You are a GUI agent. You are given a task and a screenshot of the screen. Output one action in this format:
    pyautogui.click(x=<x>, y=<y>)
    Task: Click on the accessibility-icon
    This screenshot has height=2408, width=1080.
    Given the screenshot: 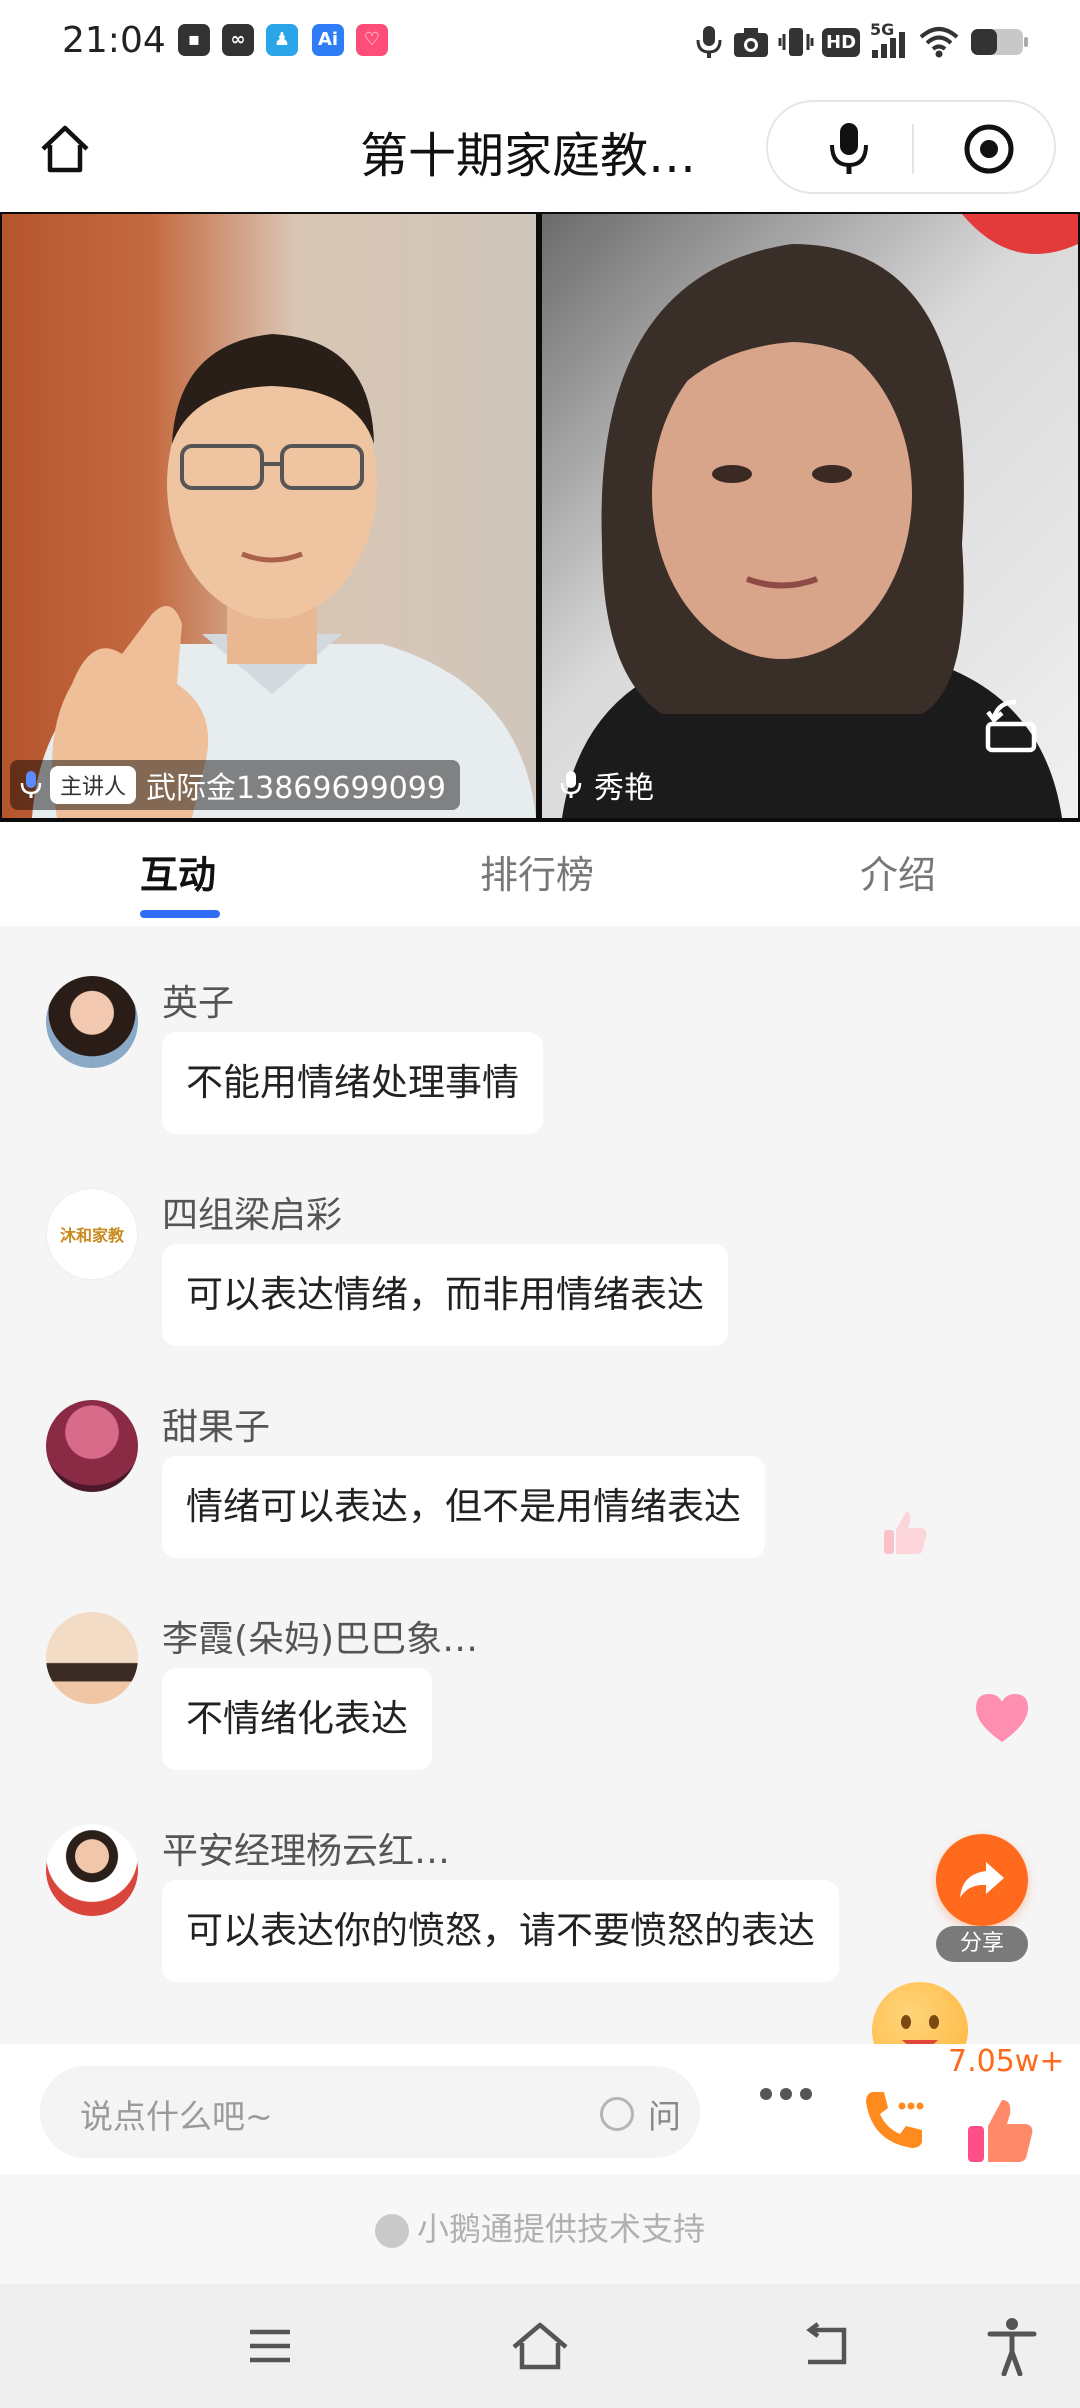 What is the action you would take?
    pyautogui.click(x=1012, y=2347)
    